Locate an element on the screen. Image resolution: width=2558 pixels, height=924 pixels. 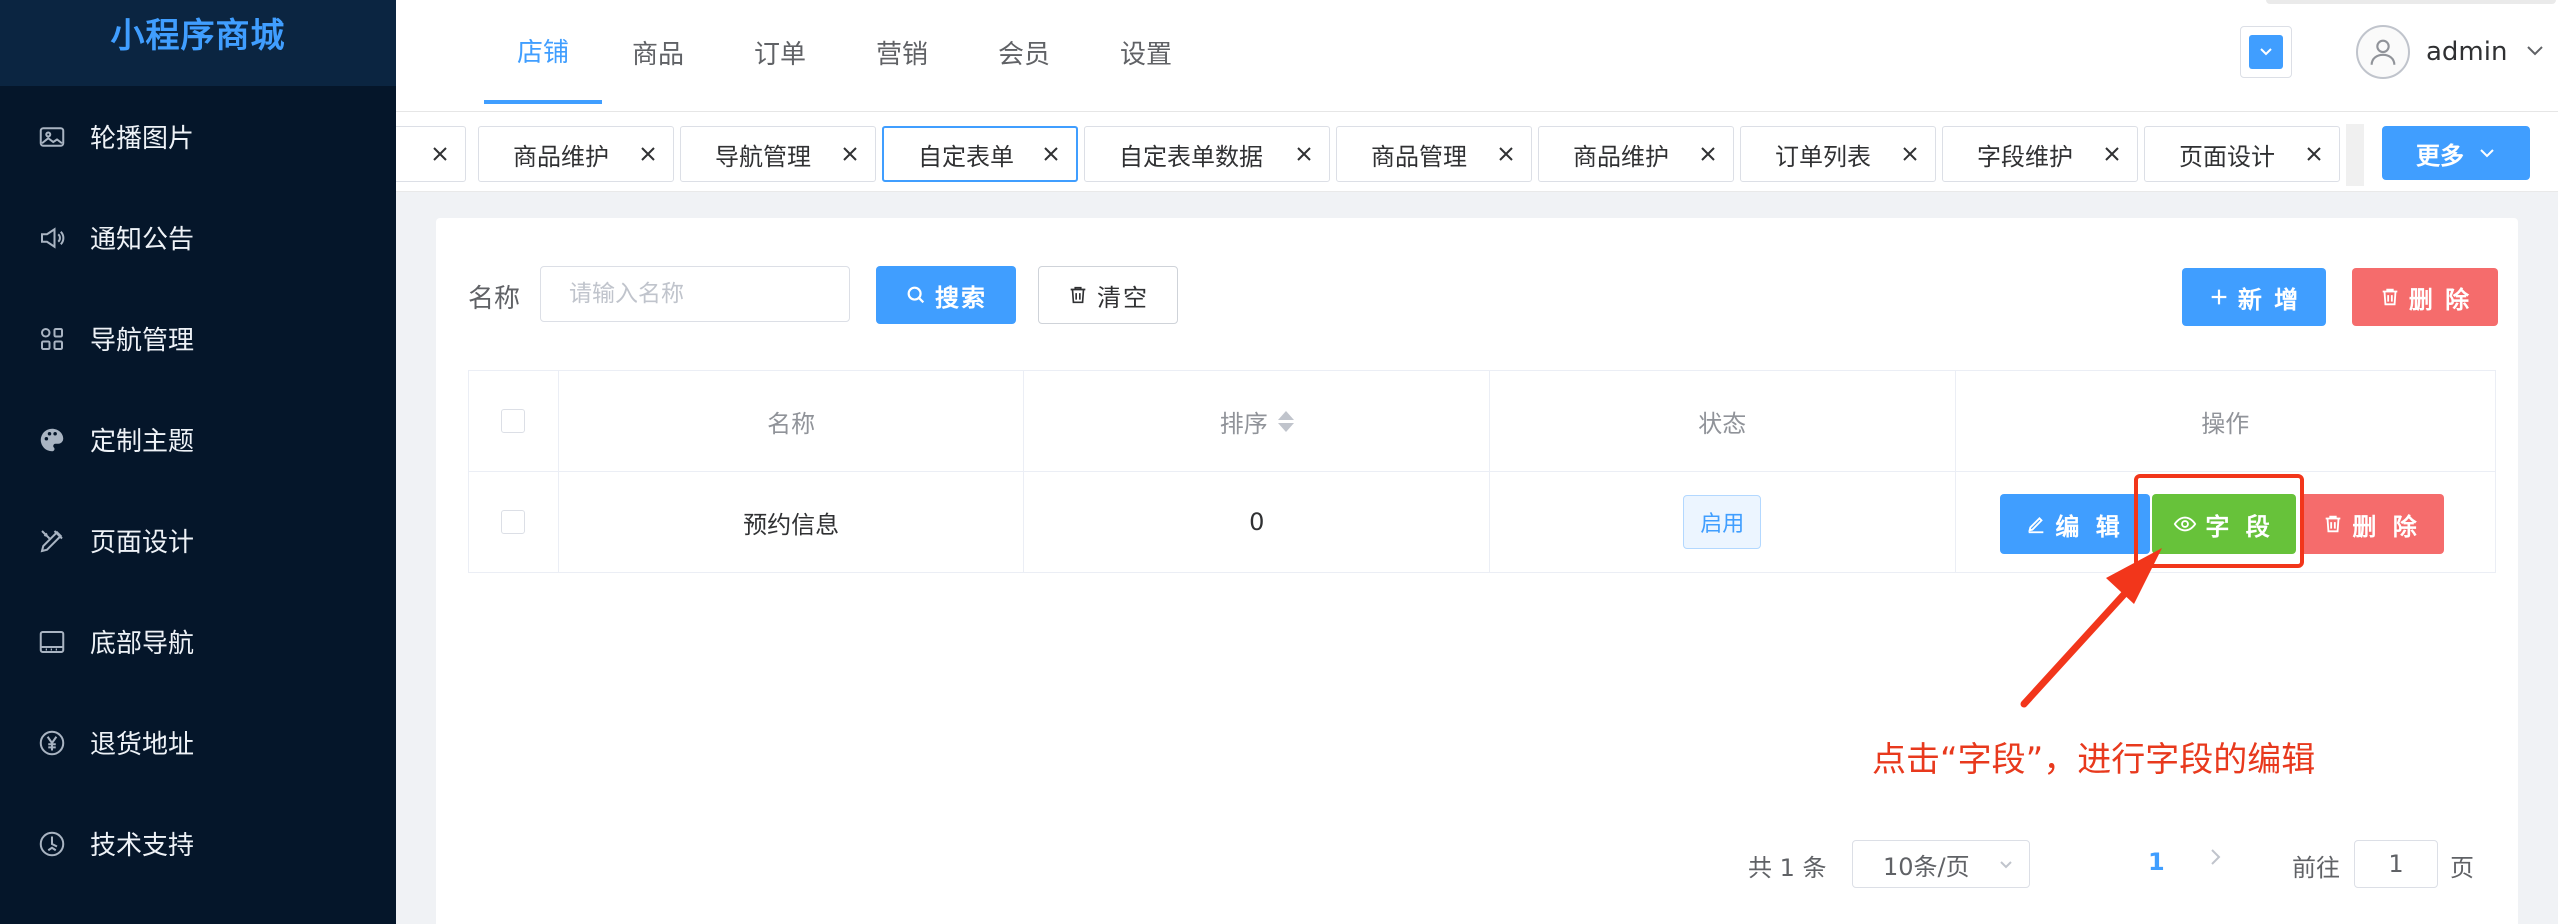
dropdown-shadow is located at coordinates (2411, 2).